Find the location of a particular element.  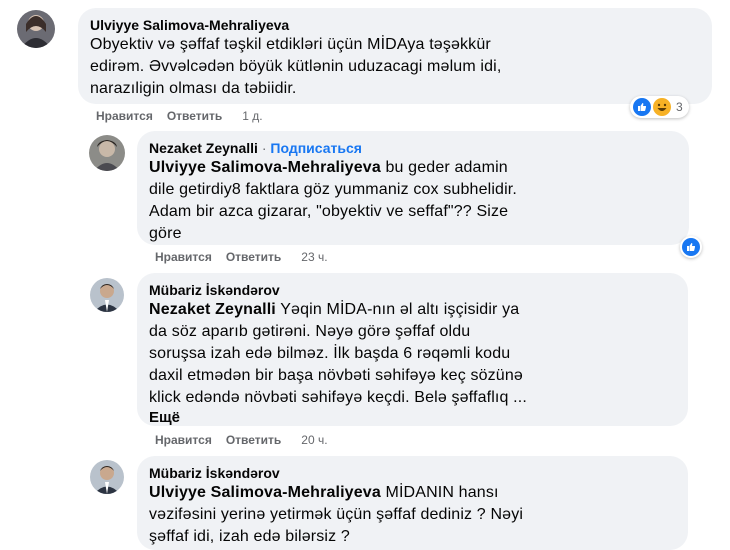

comment-timestamp: 20 ч. is located at coordinates (314, 440).